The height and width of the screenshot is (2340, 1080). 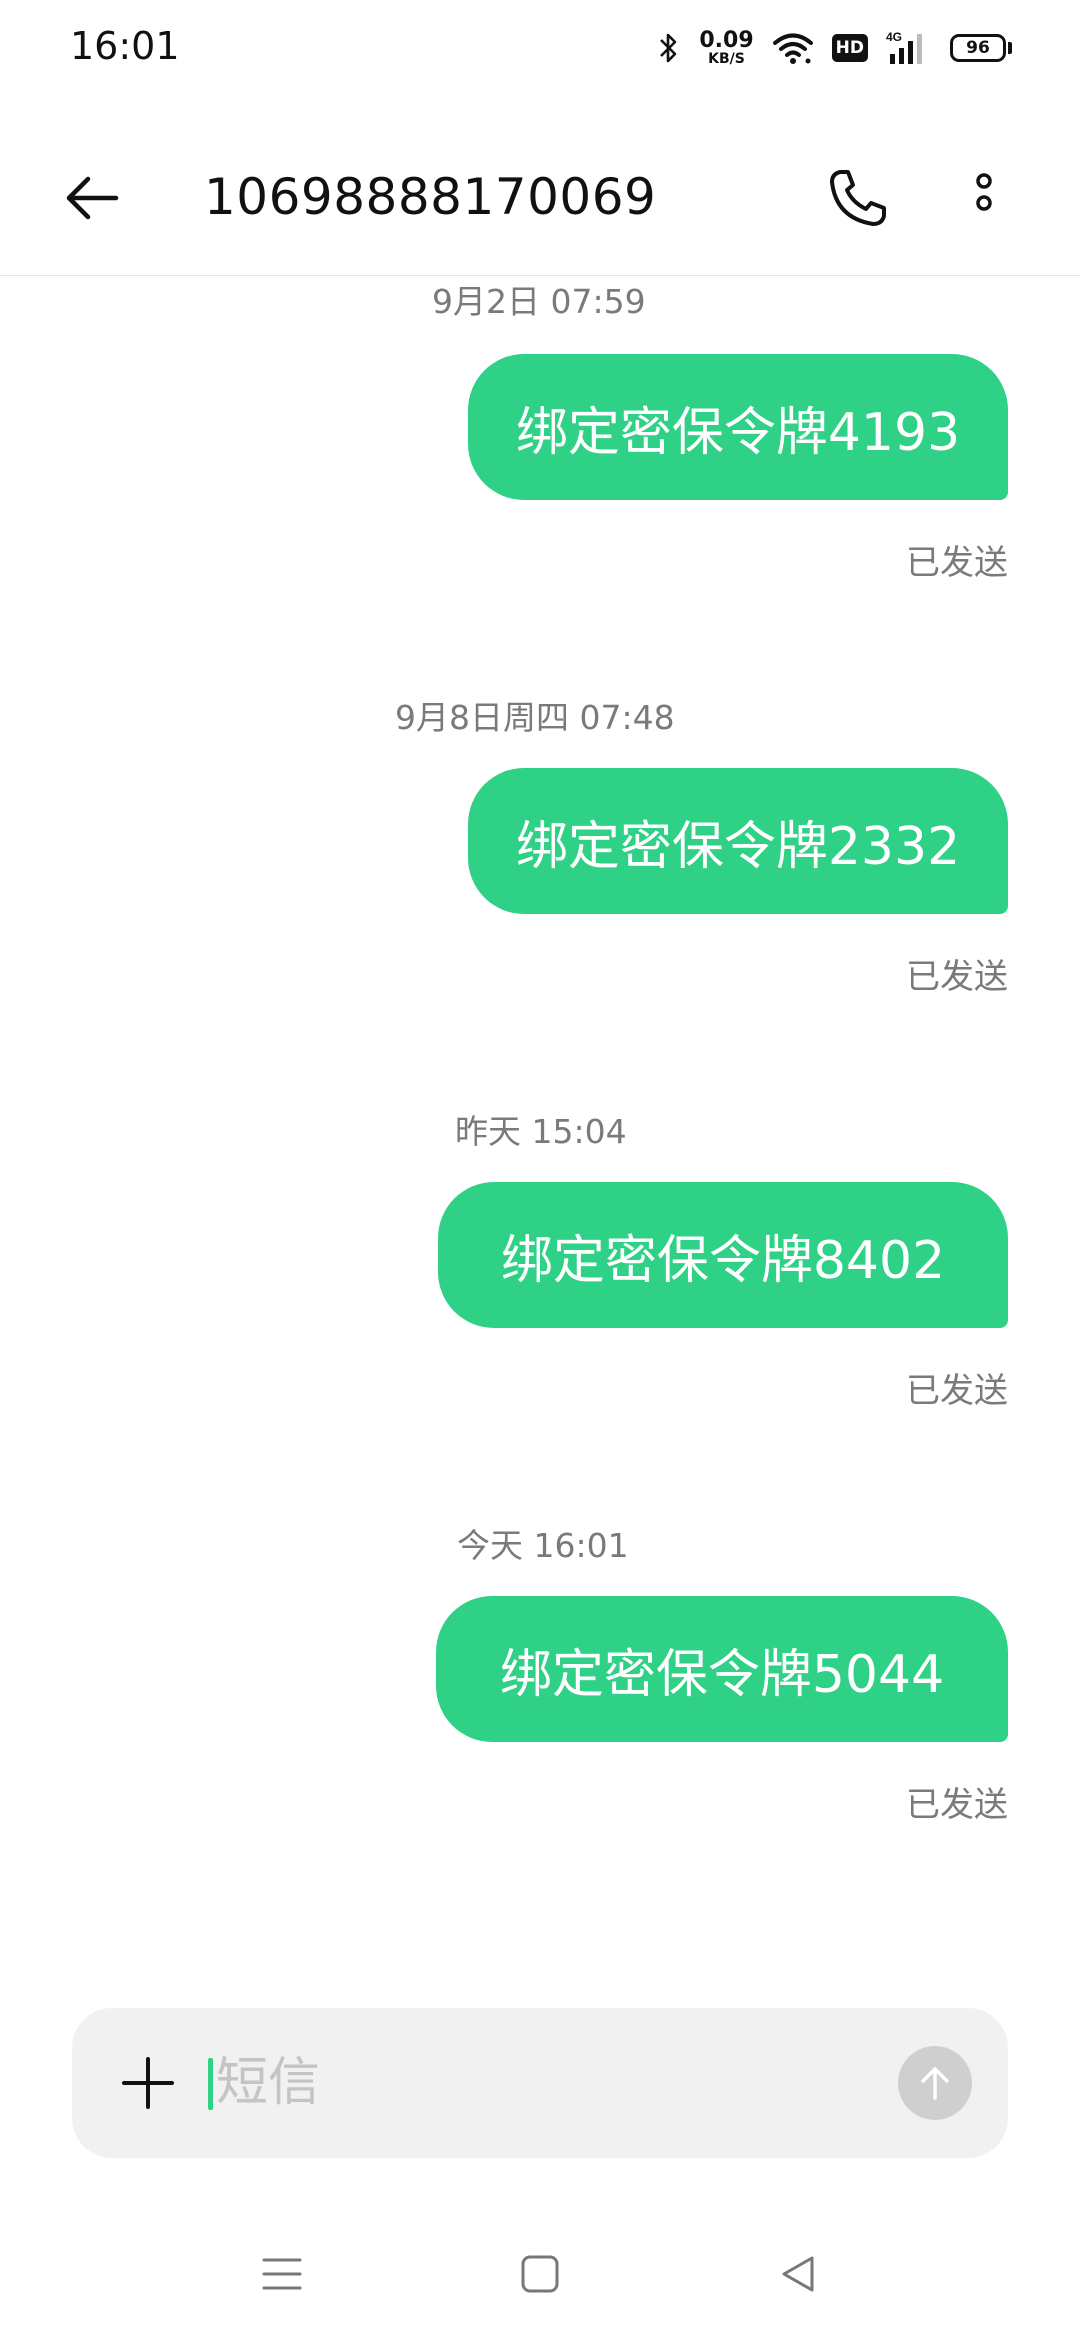 I want to click on home-square-icon, so click(x=540, y=2274).